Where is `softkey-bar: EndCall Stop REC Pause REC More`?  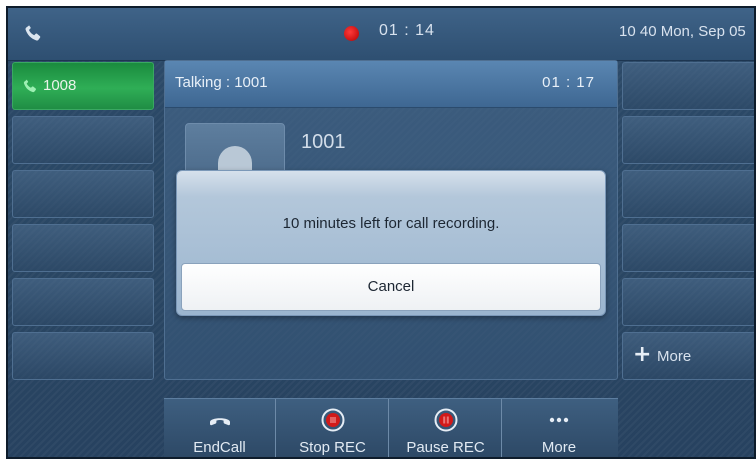 softkey-bar: EndCall Stop REC Pause REC More is located at coordinates (391, 427).